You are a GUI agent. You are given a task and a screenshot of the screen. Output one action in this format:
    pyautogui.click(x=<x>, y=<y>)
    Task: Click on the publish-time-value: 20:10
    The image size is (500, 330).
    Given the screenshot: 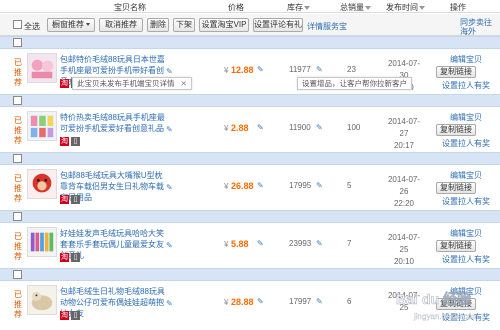 What is the action you would take?
    pyautogui.click(x=404, y=261)
    